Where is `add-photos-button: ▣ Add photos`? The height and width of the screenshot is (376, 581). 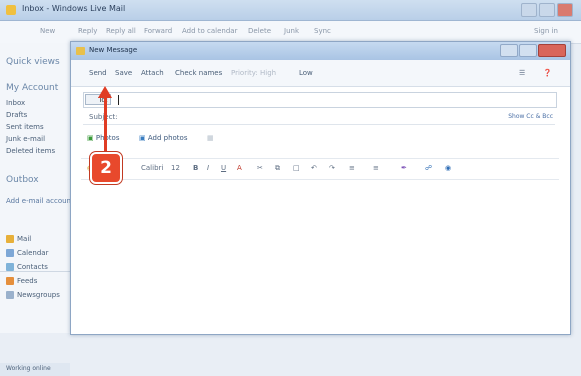 add-photos-button: ▣ Add photos is located at coordinates (163, 138).